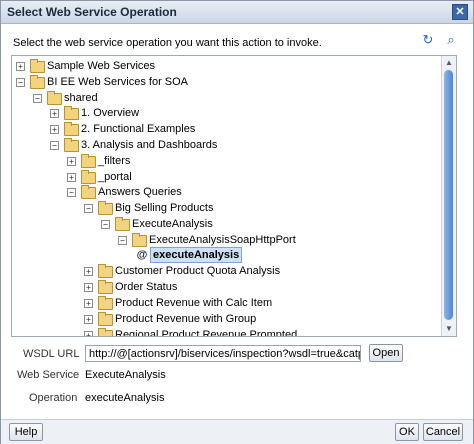 Image resolution: width=474 pixels, height=444 pixels. I want to click on tree-item-label: executeAnalysis, so click(196, 254).